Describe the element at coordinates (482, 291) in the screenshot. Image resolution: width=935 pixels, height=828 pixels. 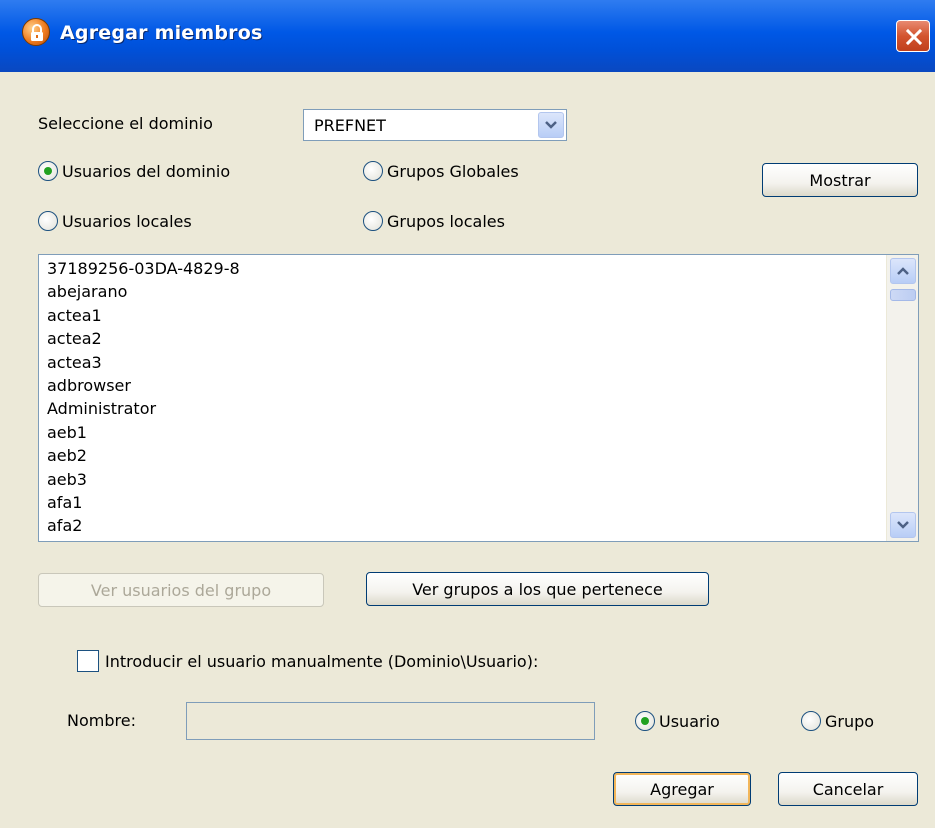
I see `list-item: abejarano` at that location.